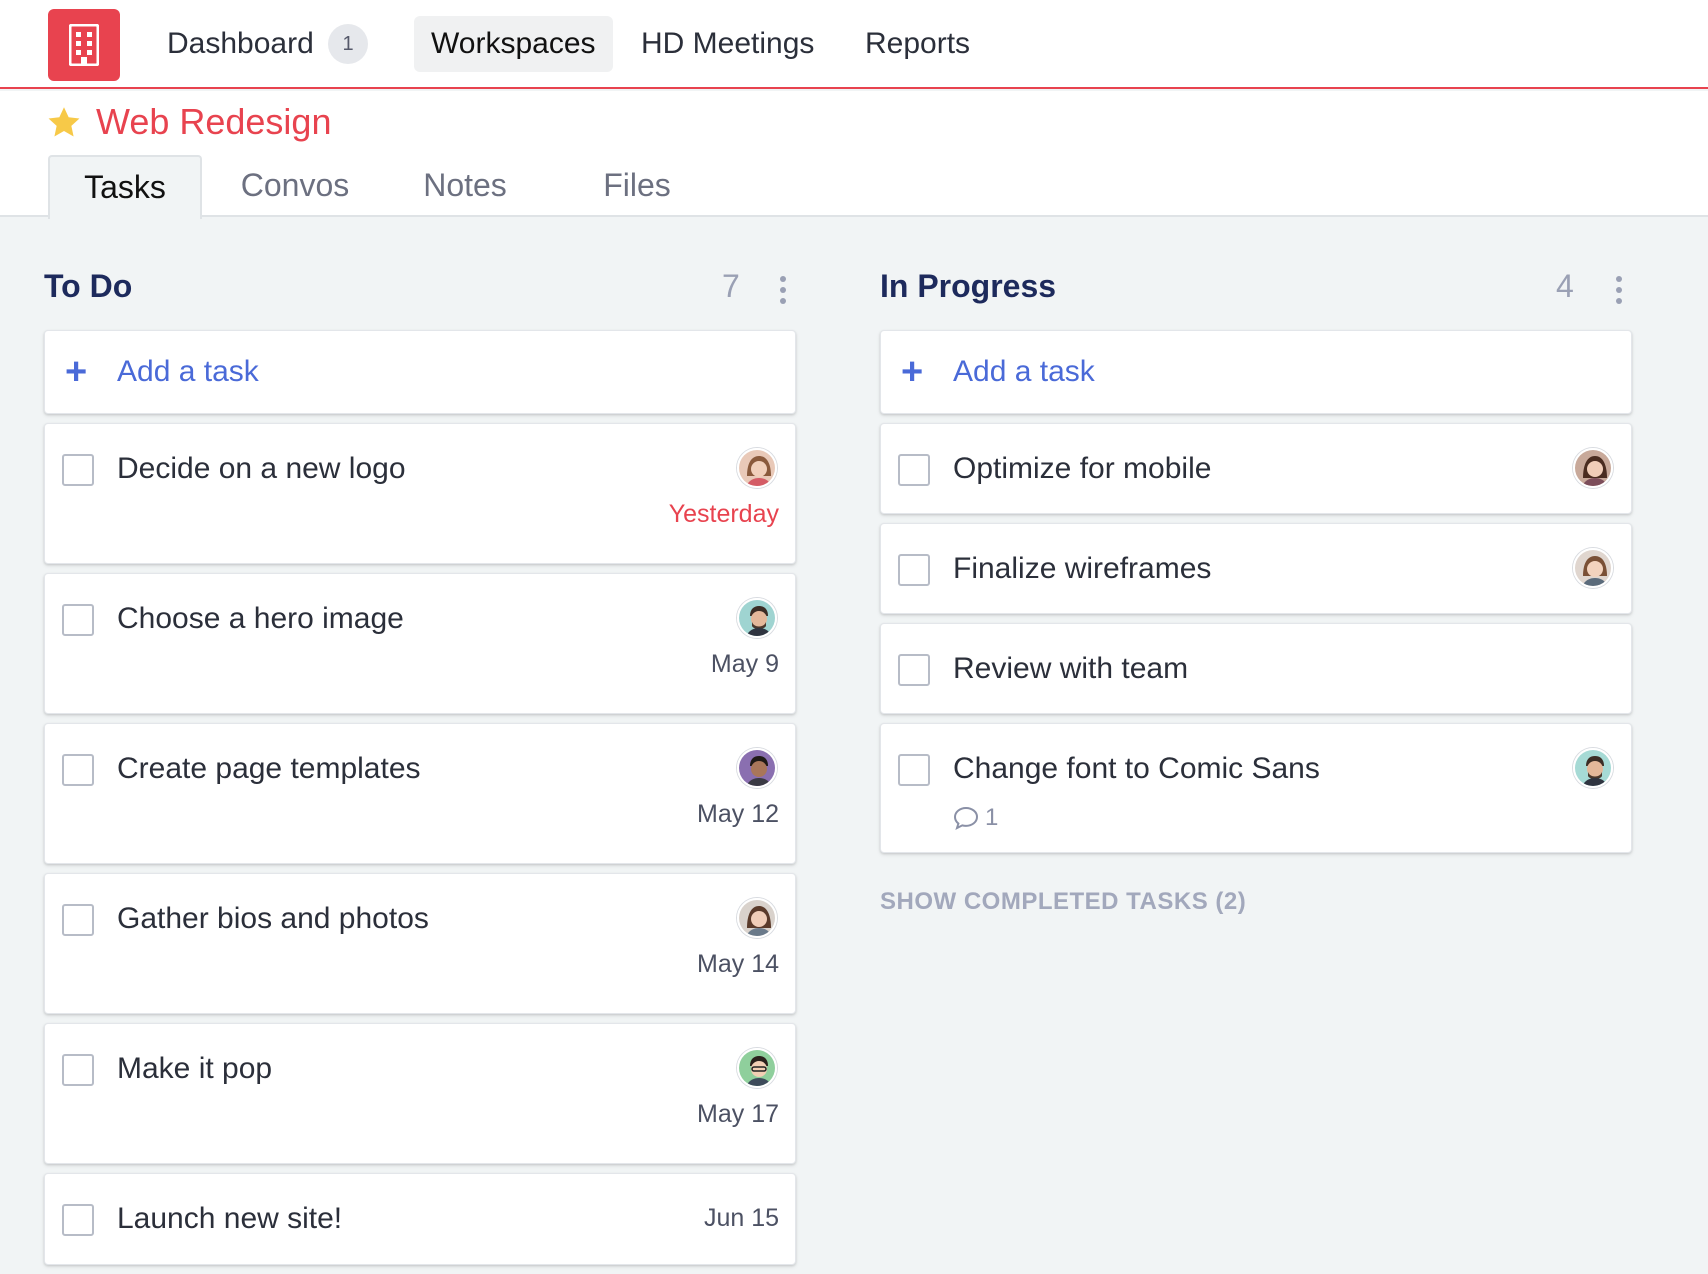 This screenshot has width=1708, height=1274. Describe the element at coordinates (420, 643) in the screenshot. I see `task-card: Choose a hero image May 9` at that location.